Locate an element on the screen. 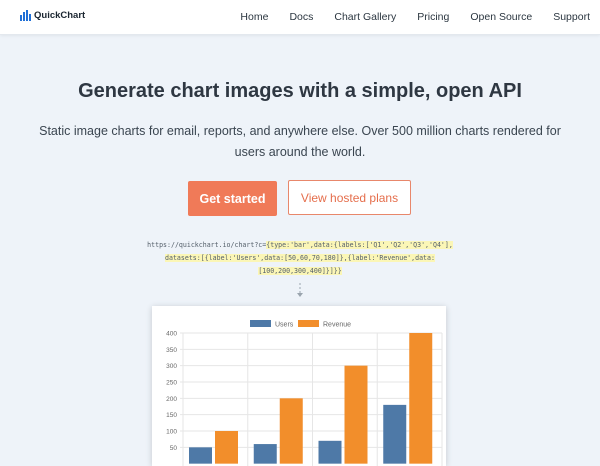 Image resolution: width=600 pixels, height=466 pixels. bar-users-q2 is located at coordinates (265, 454).